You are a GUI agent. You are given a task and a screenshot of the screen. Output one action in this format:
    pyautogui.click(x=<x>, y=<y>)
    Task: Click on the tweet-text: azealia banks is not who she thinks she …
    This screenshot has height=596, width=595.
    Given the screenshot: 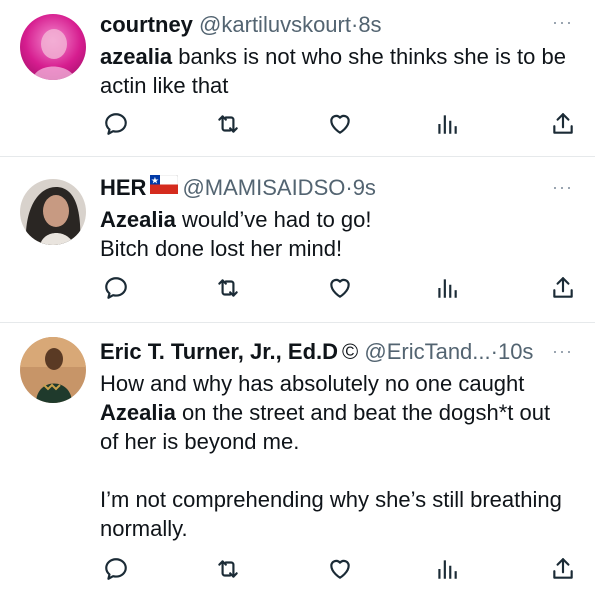 What is the action you would take?
    pyautogui.click(x=335, y=71)
    